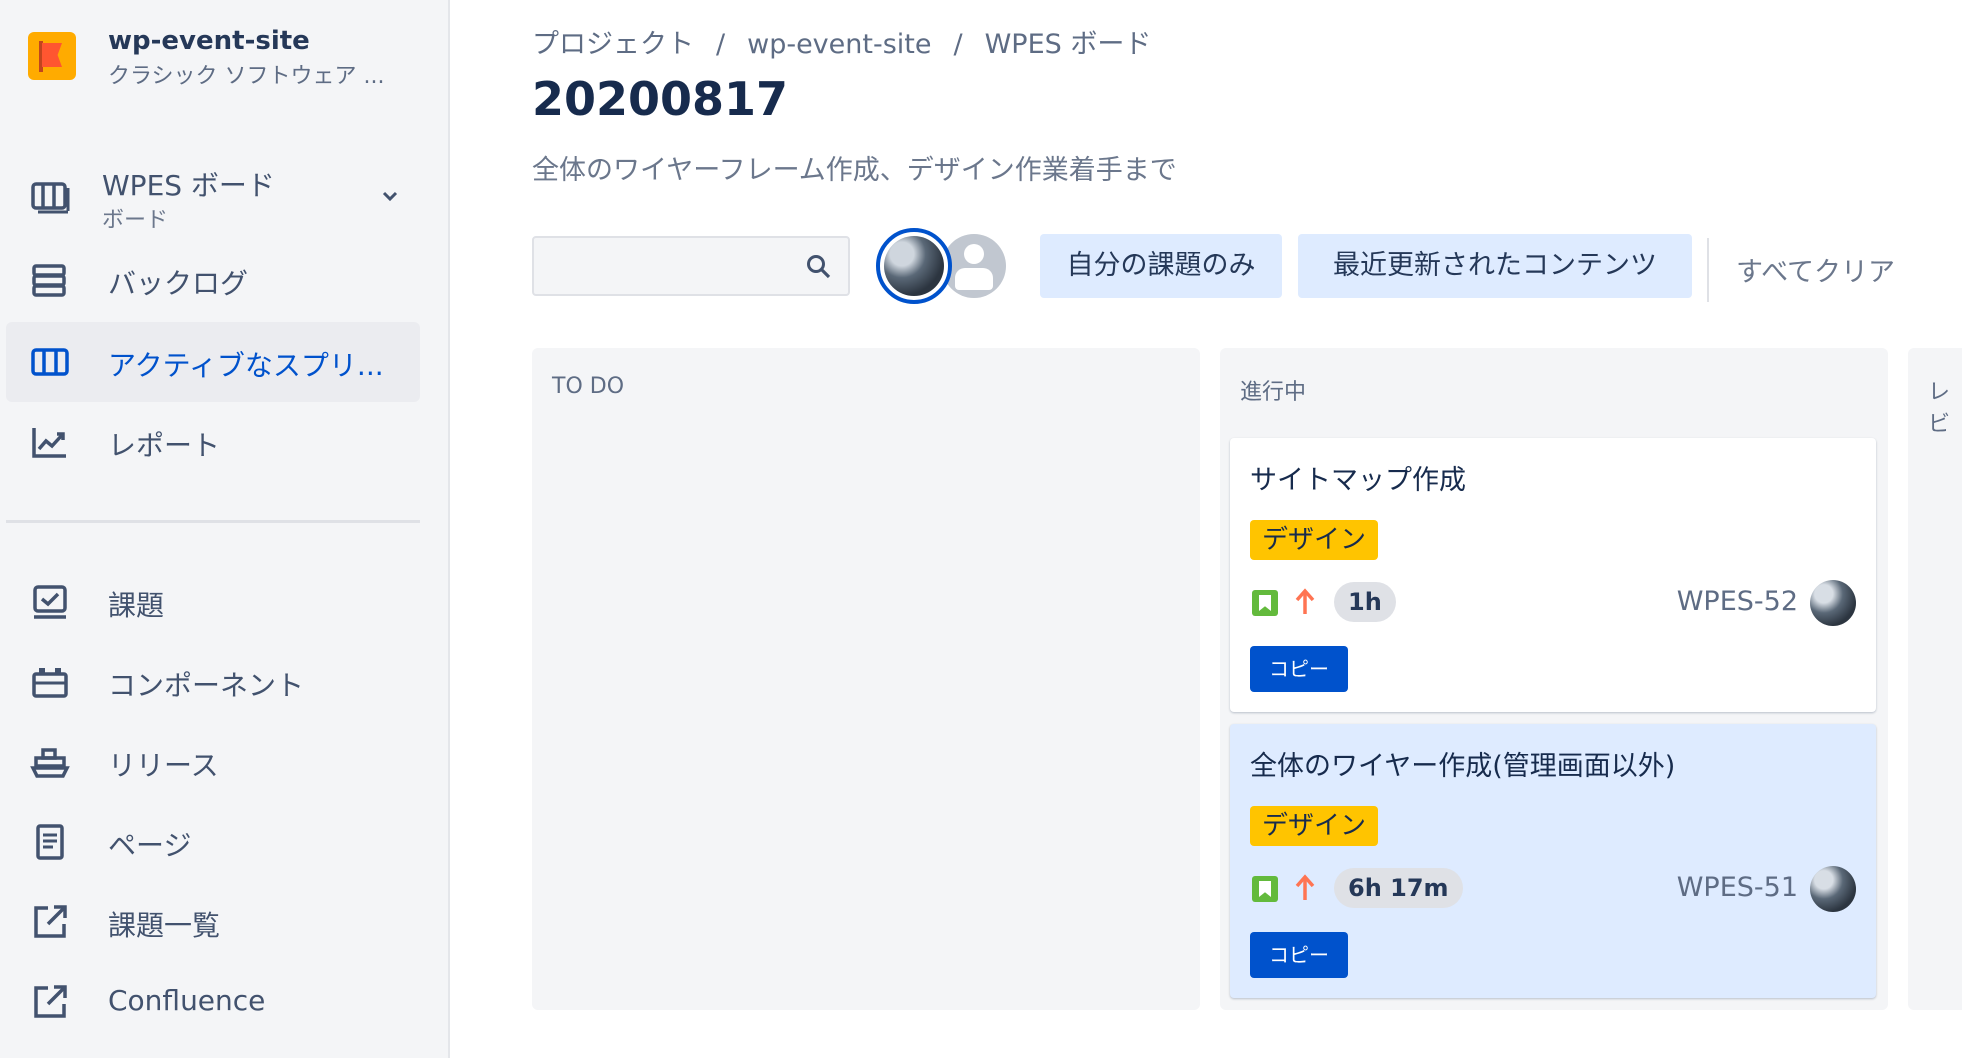 This screenshot has height=1058, width=1962. Describe the element at coordinates (660, 99) in the screenshot. I see `page-title: 20200817` at that location.